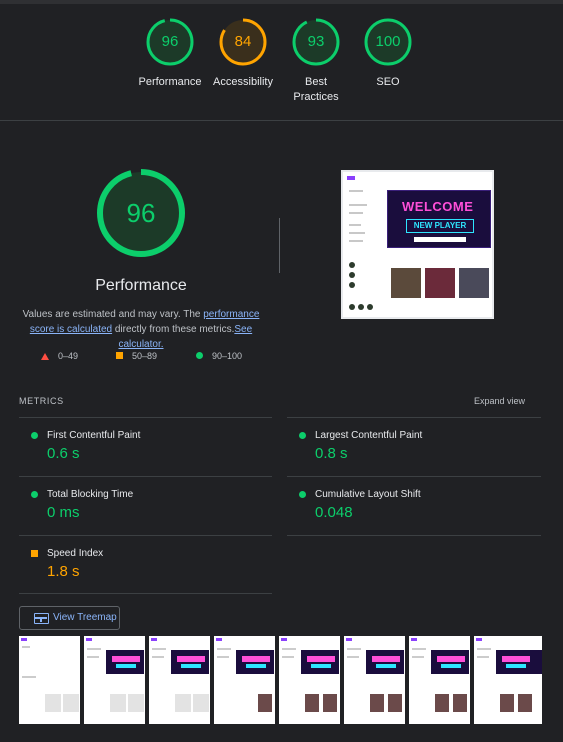 The image size is (563, 742). I want to click on legend-average-range: 50–89, so click(145, 356).